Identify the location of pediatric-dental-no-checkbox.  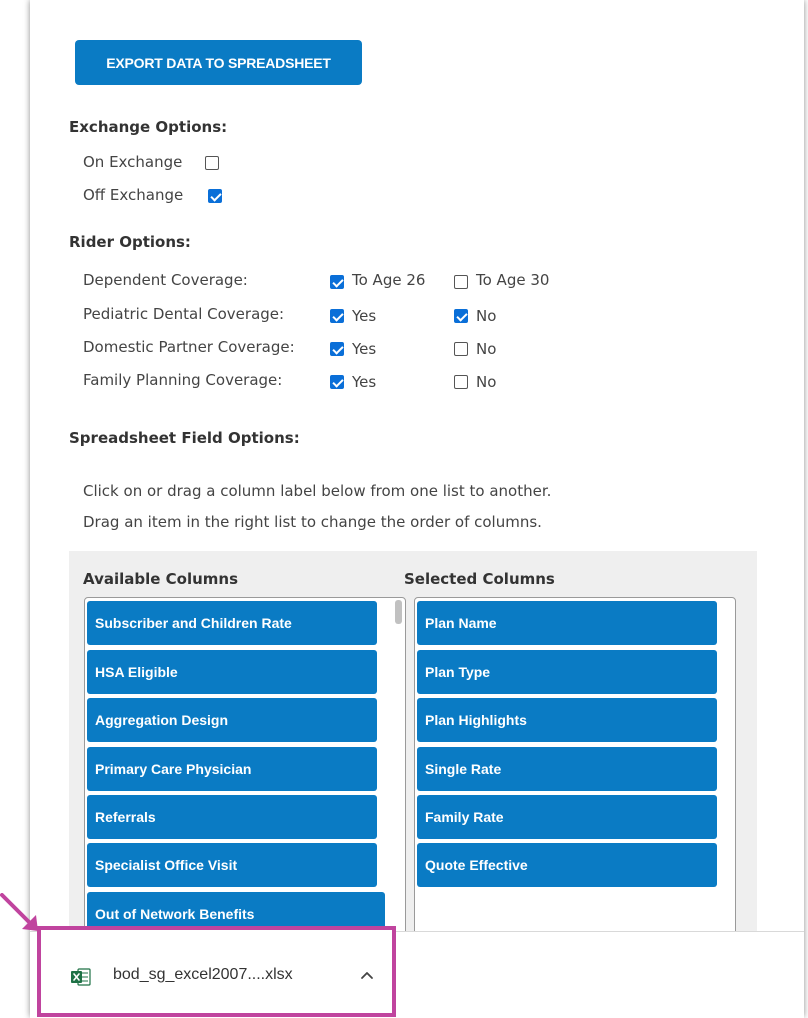
(461, 316).